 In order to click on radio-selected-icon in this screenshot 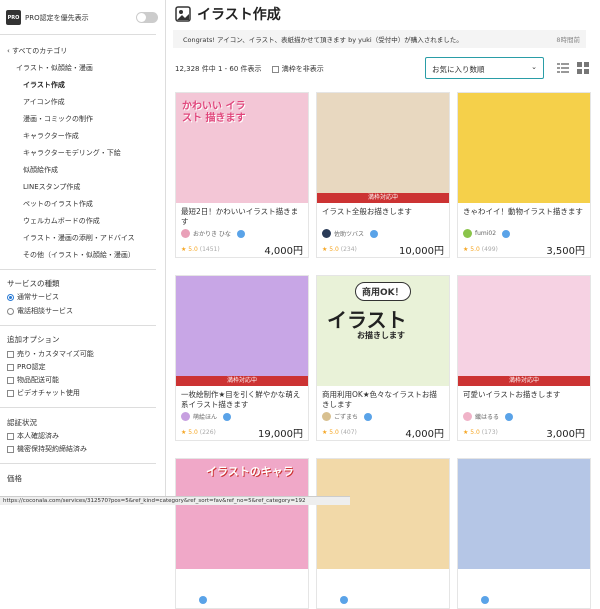, I will do `click(10, 297)`.